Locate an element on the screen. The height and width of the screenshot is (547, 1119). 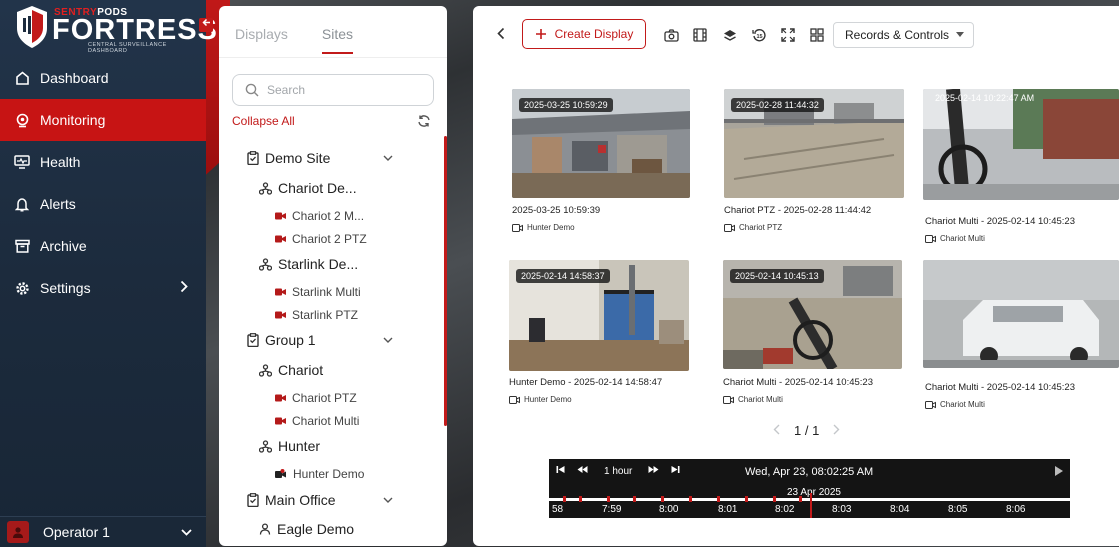
skip-to-start-button is located at coordinates (560, 471).